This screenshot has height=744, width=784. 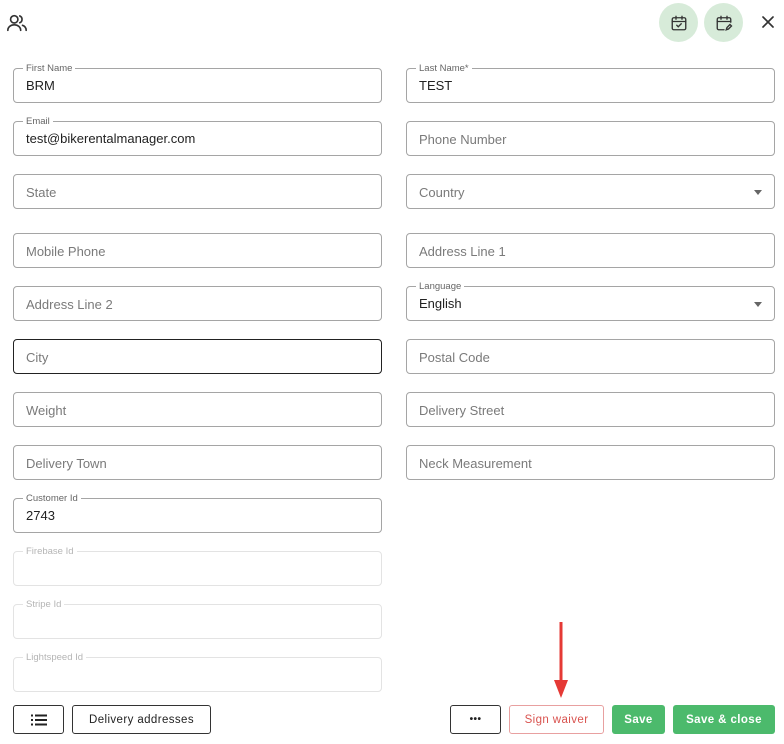 What do you see at coordinates (50, 551) in the screenshot?
I see `firebase-id-label: Firebase Id` at bounding box center [50, 551].